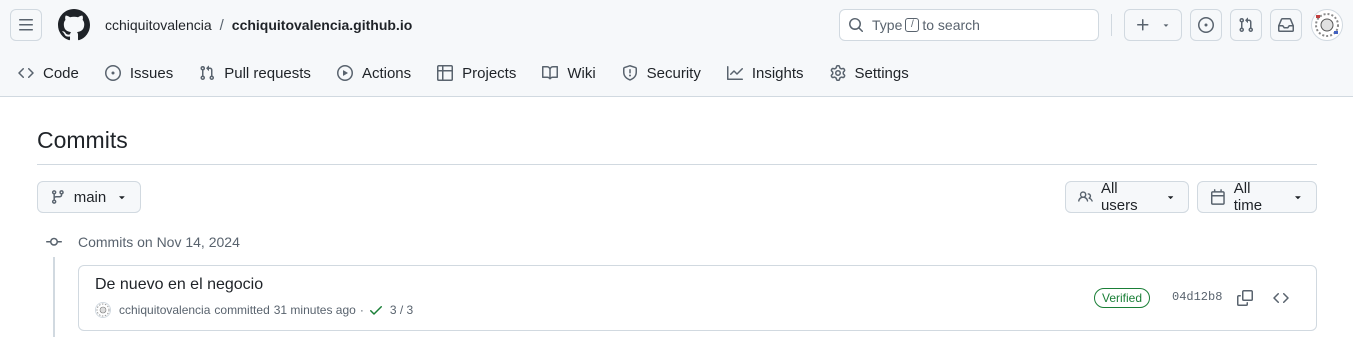 This screenshot has height=337, width=1353. What do you see at coordinates (550, 72) in the screenshot?
I see `book-icon` at bounding box center [550, 72].